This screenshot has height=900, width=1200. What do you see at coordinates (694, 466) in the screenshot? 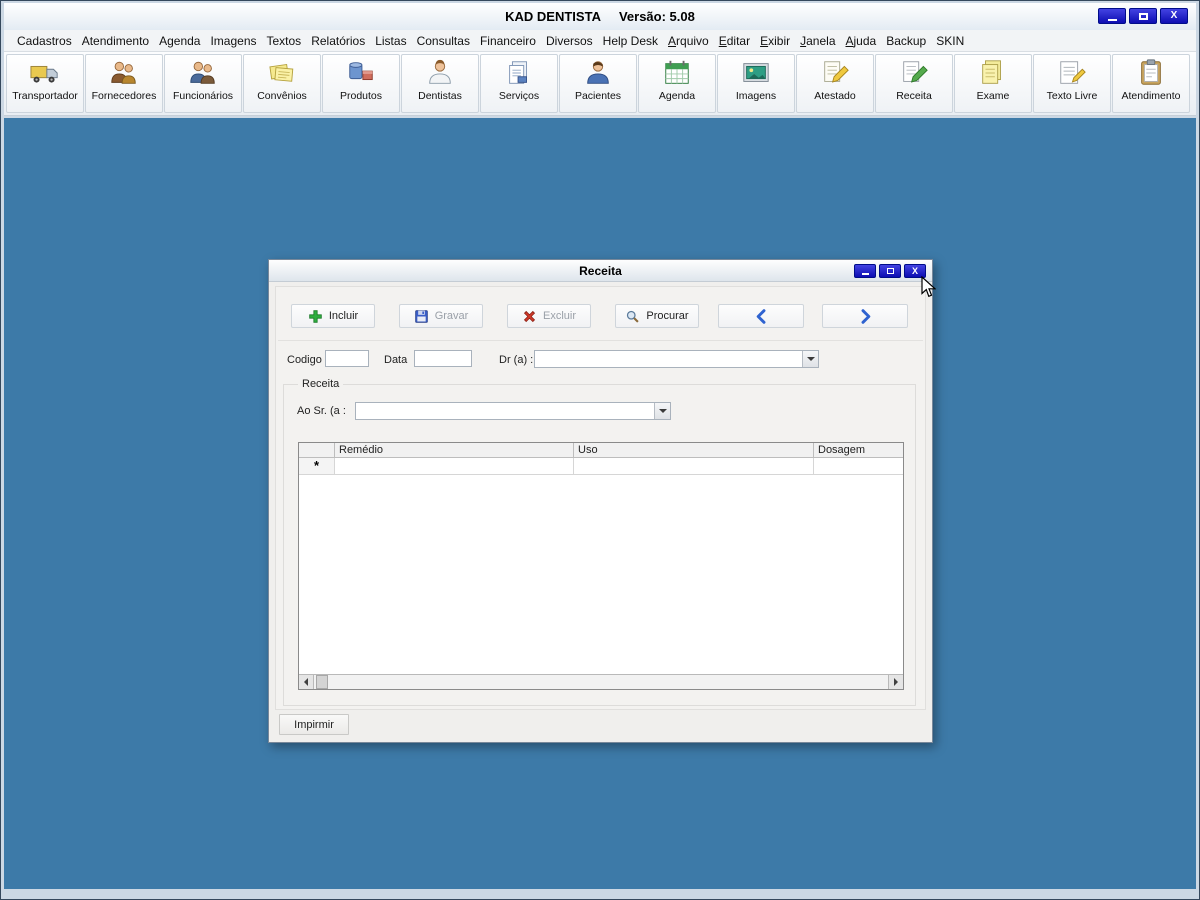
I see `uso-cell` at bounding box center [694, 466].